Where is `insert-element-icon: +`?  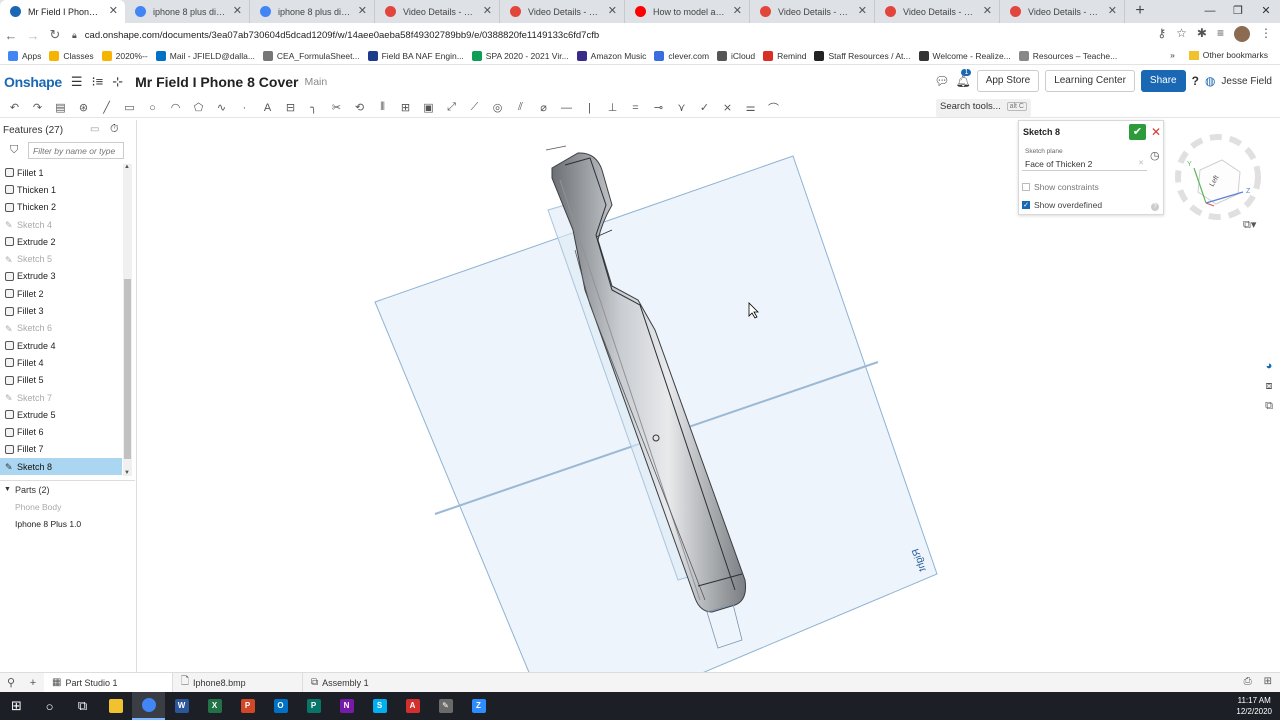 insert-element-icon: + is located at coordinates (33, 683).